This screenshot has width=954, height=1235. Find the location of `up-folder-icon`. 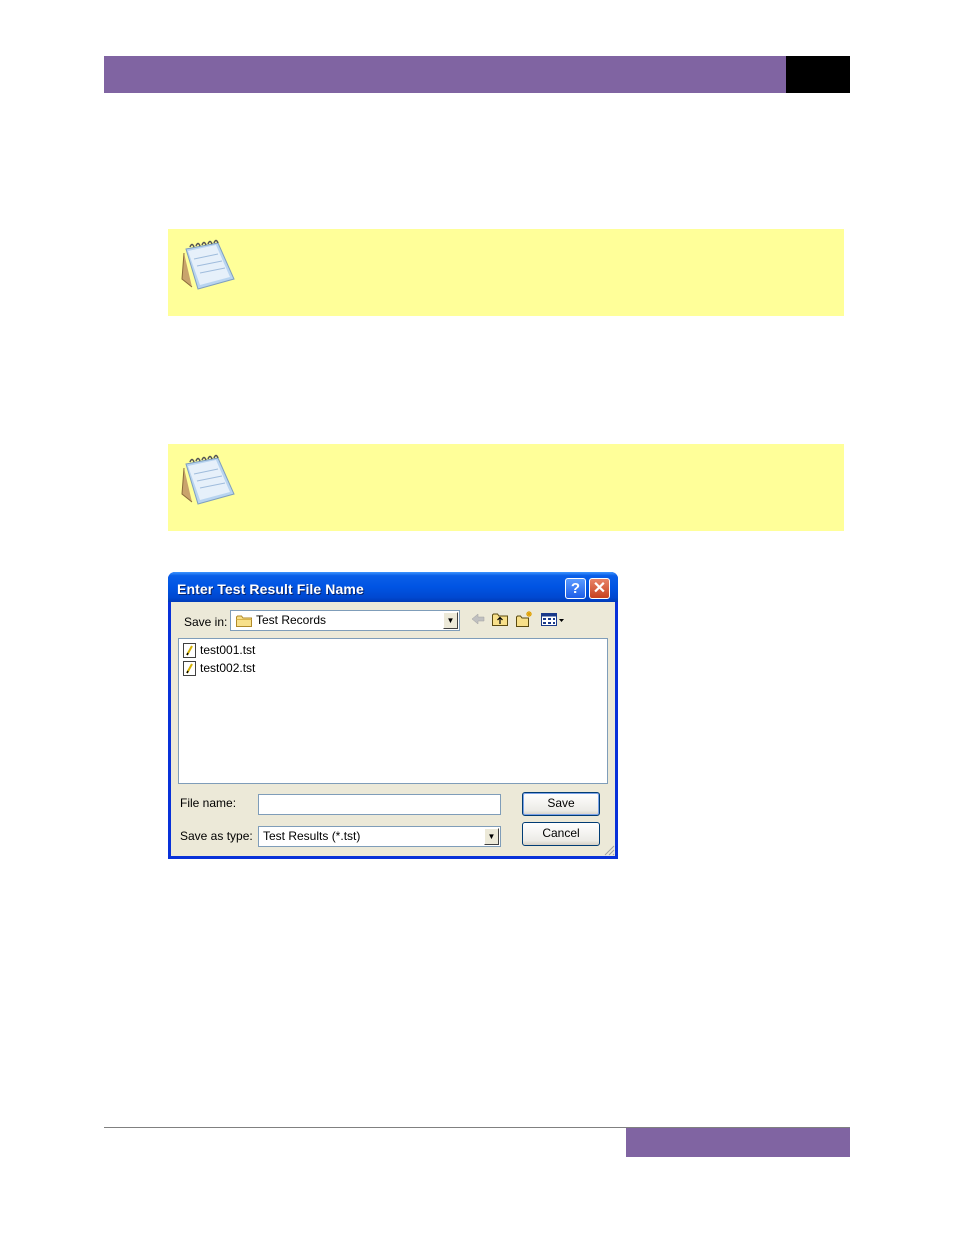

up-folder-icon is located at coordinates (500, 619).